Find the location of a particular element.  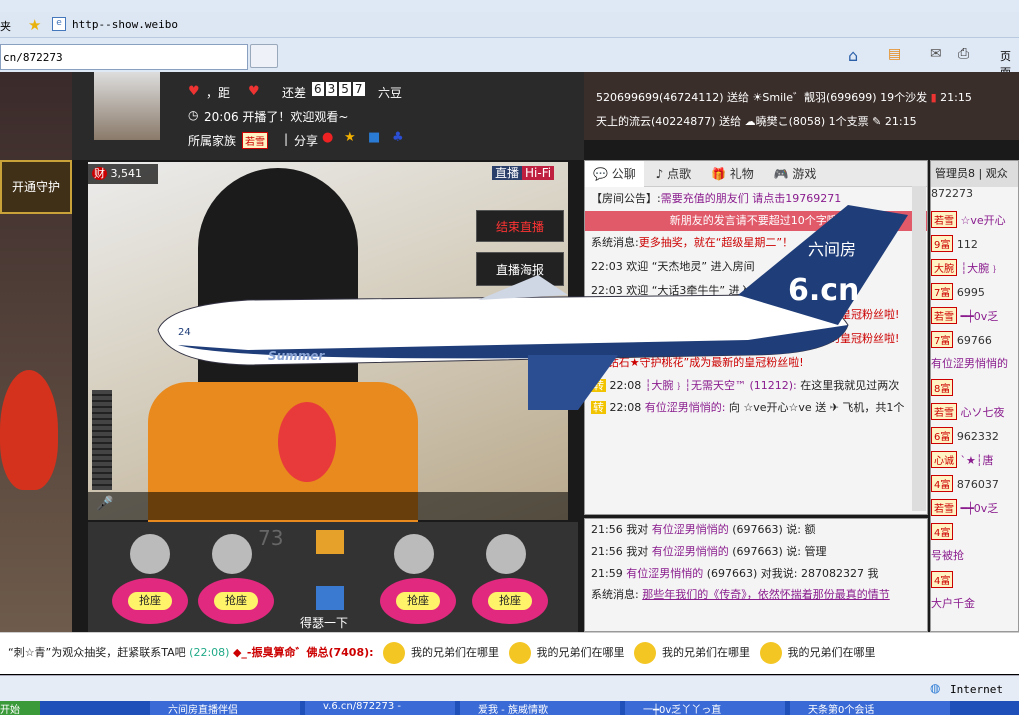

favorites-link: http--show.weibo is located at coordinates (125, 24).